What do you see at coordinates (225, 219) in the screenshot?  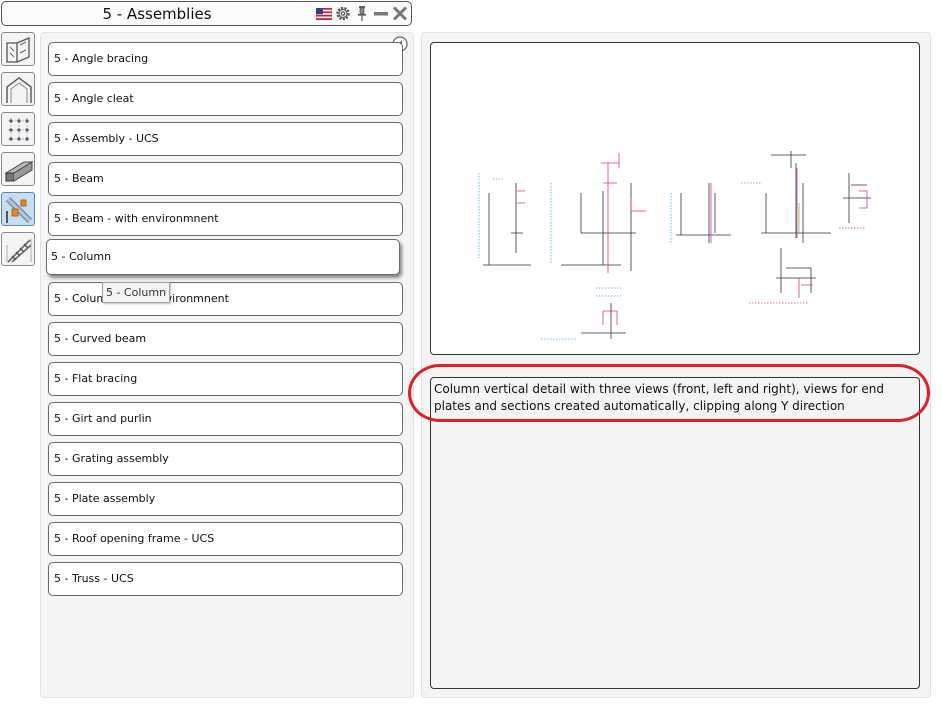 I see `list-item: 5 - Beam - with environmnent` at bounding box center [225, 219].